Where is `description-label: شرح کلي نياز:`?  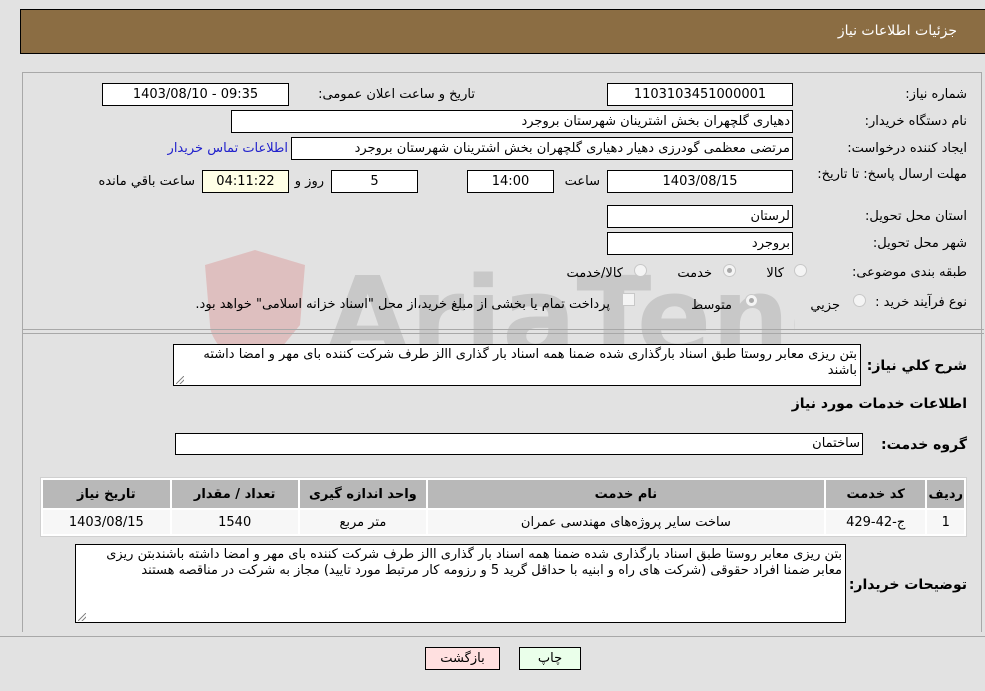 description-label: شرح کلي نياز: is located at coordinates (916, 366).